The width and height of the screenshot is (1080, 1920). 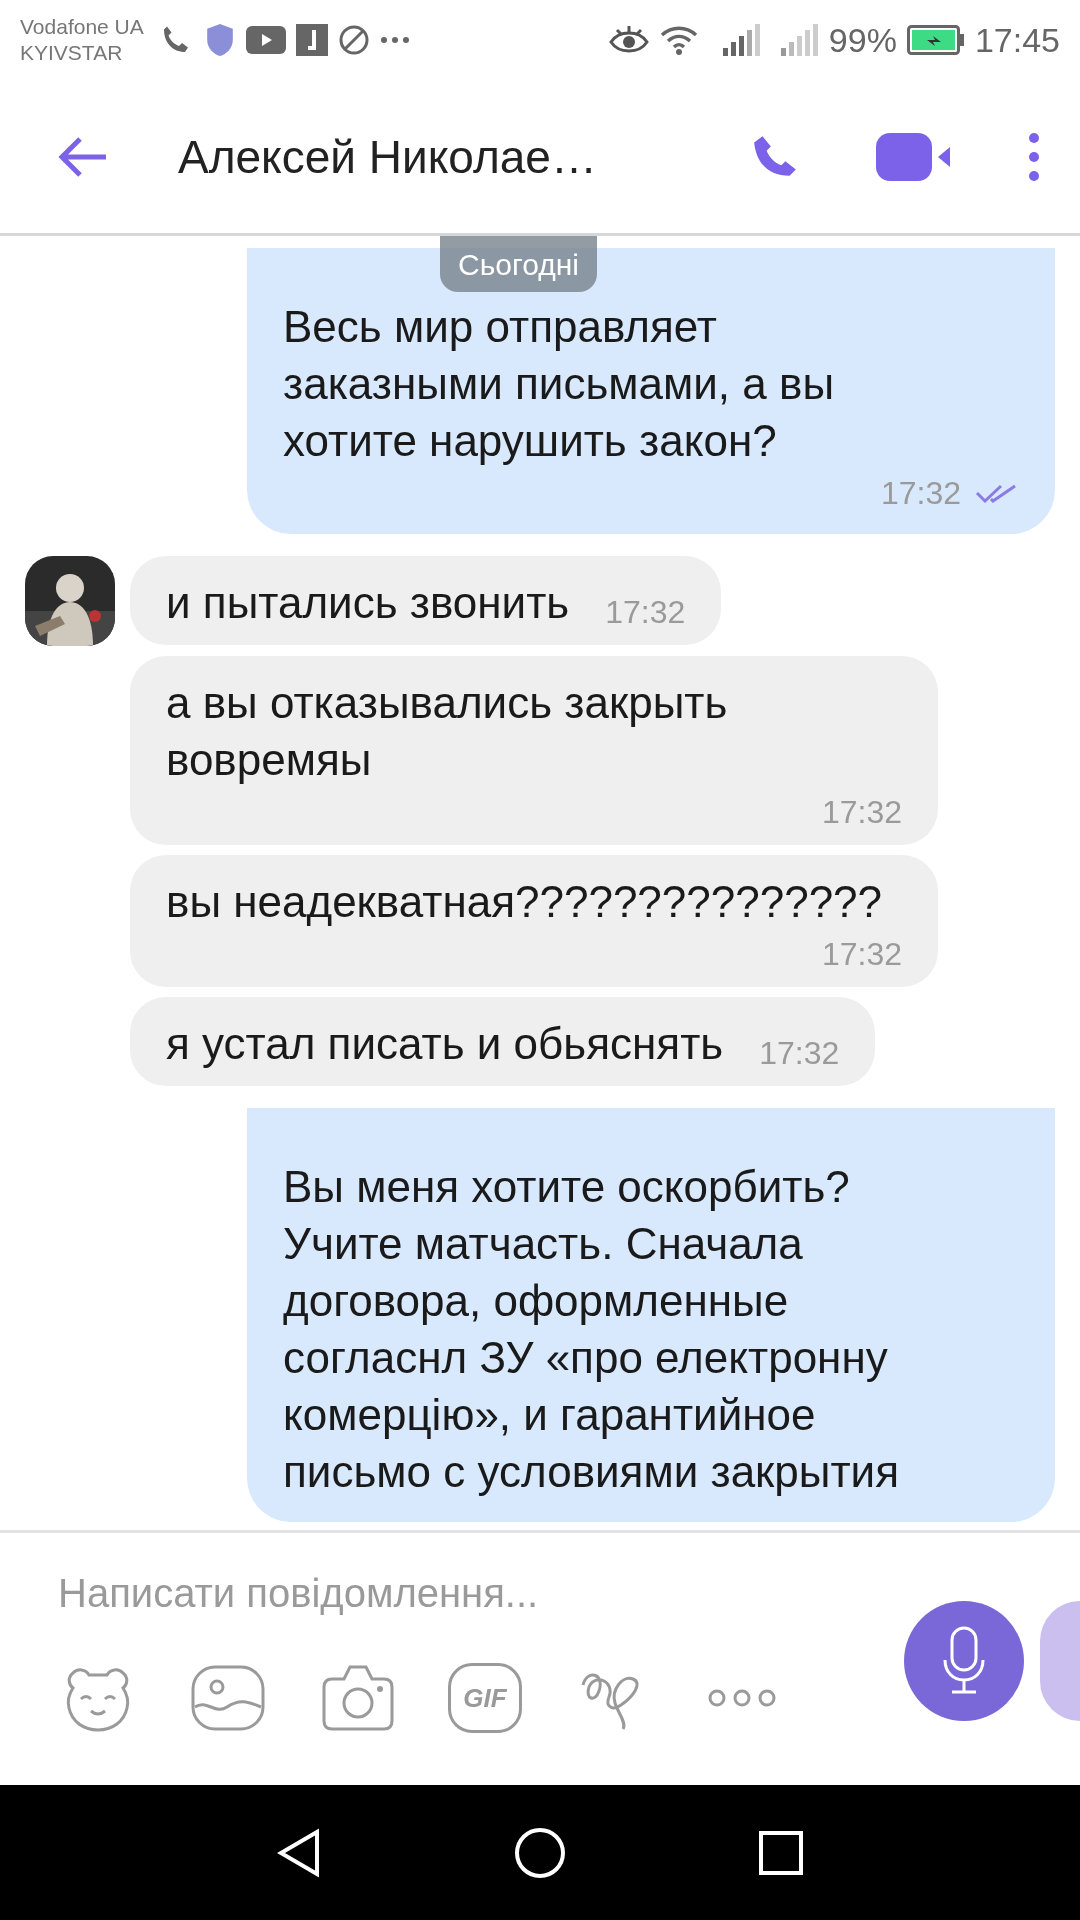 What do you see at coordinates (72, 53) in the screenshot?
I see `carrier-name: KYIVSTAR` at bounding box center [72, 53].